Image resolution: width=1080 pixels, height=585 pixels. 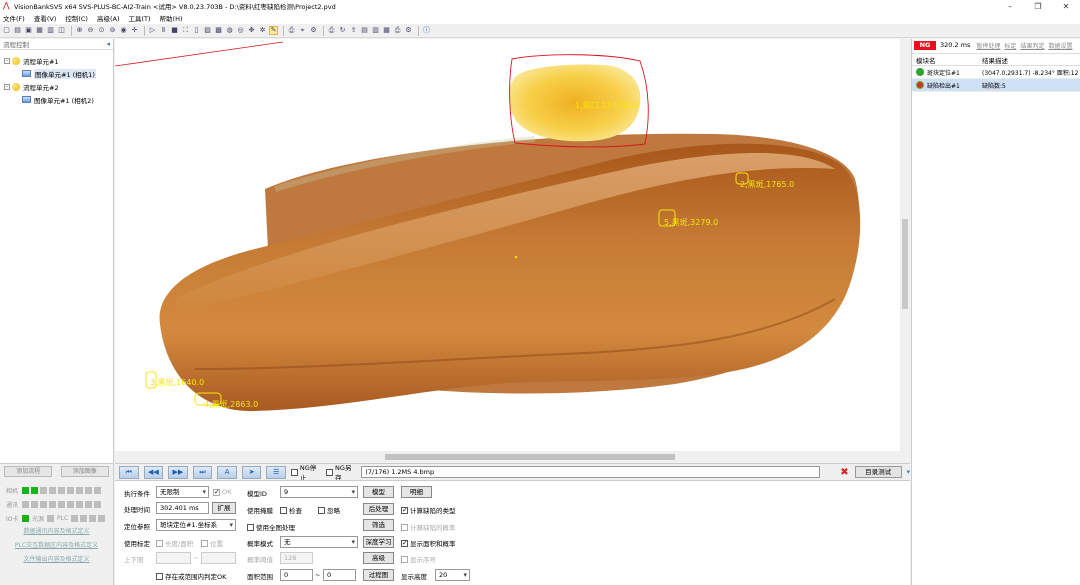 I want to click on out-of-range-box, so click(x=159, y=576).